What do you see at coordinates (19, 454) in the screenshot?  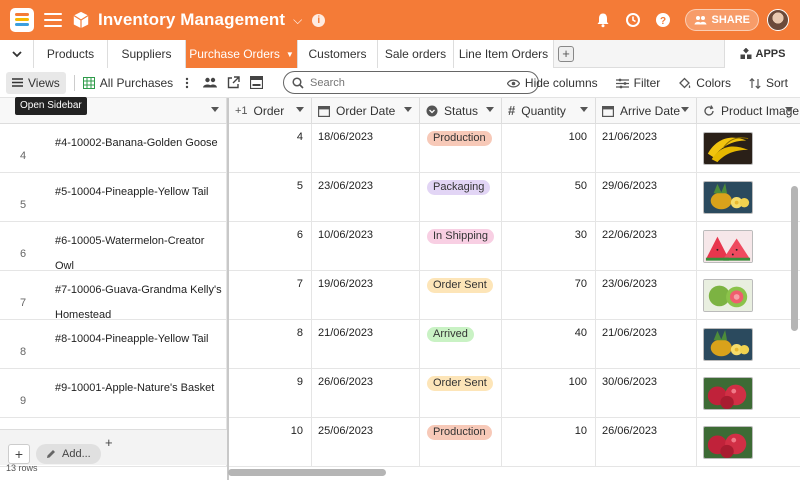 I see `add-record-button: +` at bounding box center [19, 454].